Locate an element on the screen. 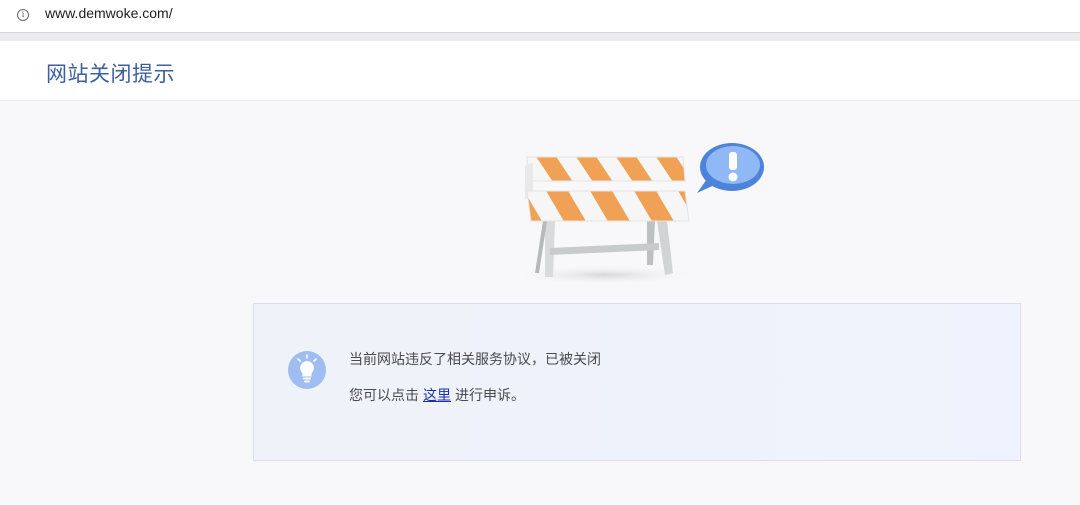 The width and height of the screenshot is (1080, 505). closure-message: 当前网站违反了相关服务协议，已被关闭 is located at coordinates (475, 360).